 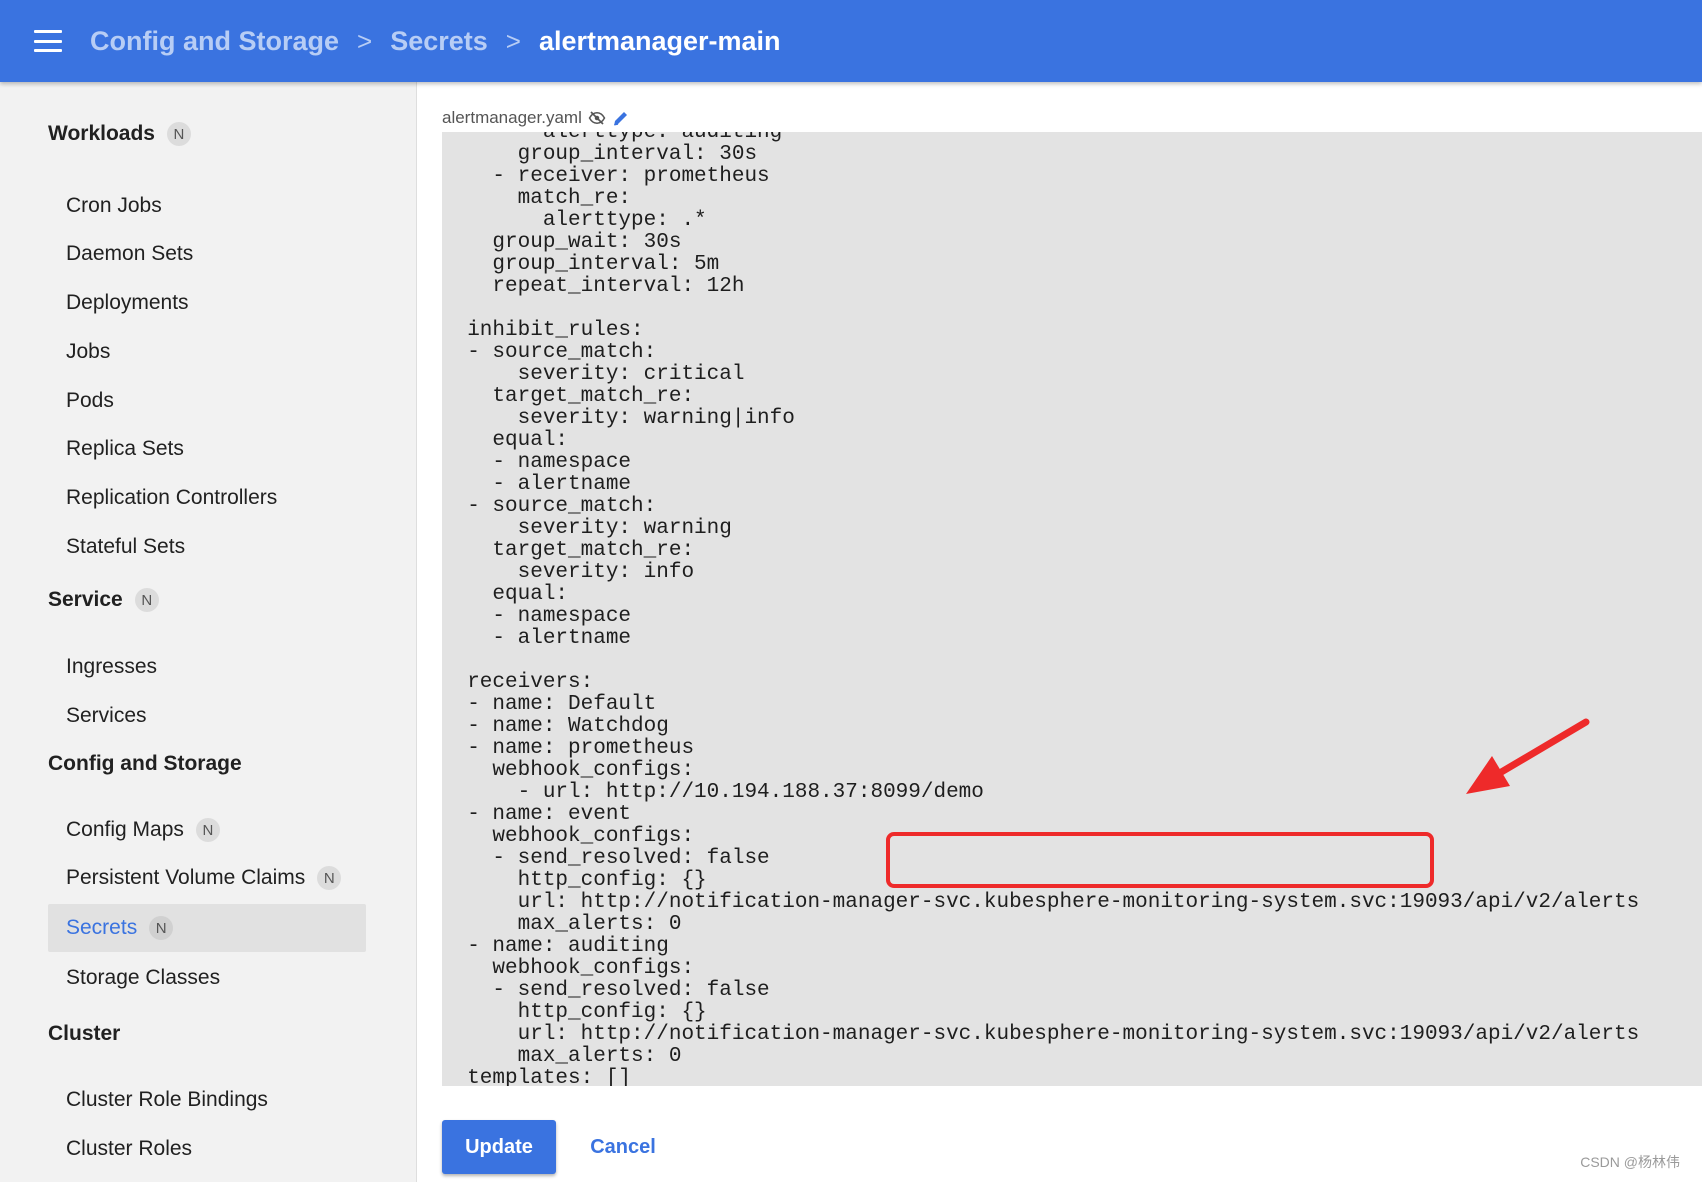 I want to click on code-line: - name: auditing, so click(x=555, y=946).